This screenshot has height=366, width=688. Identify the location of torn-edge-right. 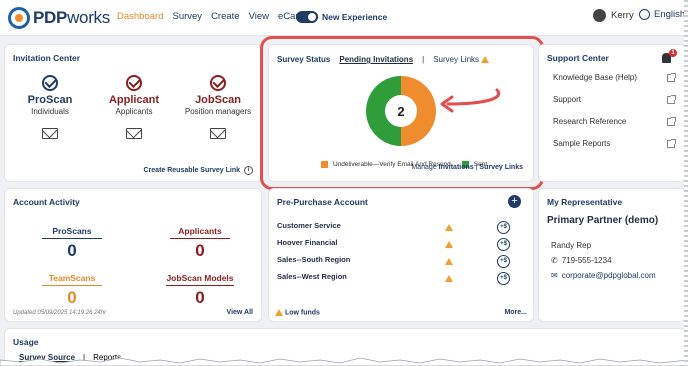
(686, 183).